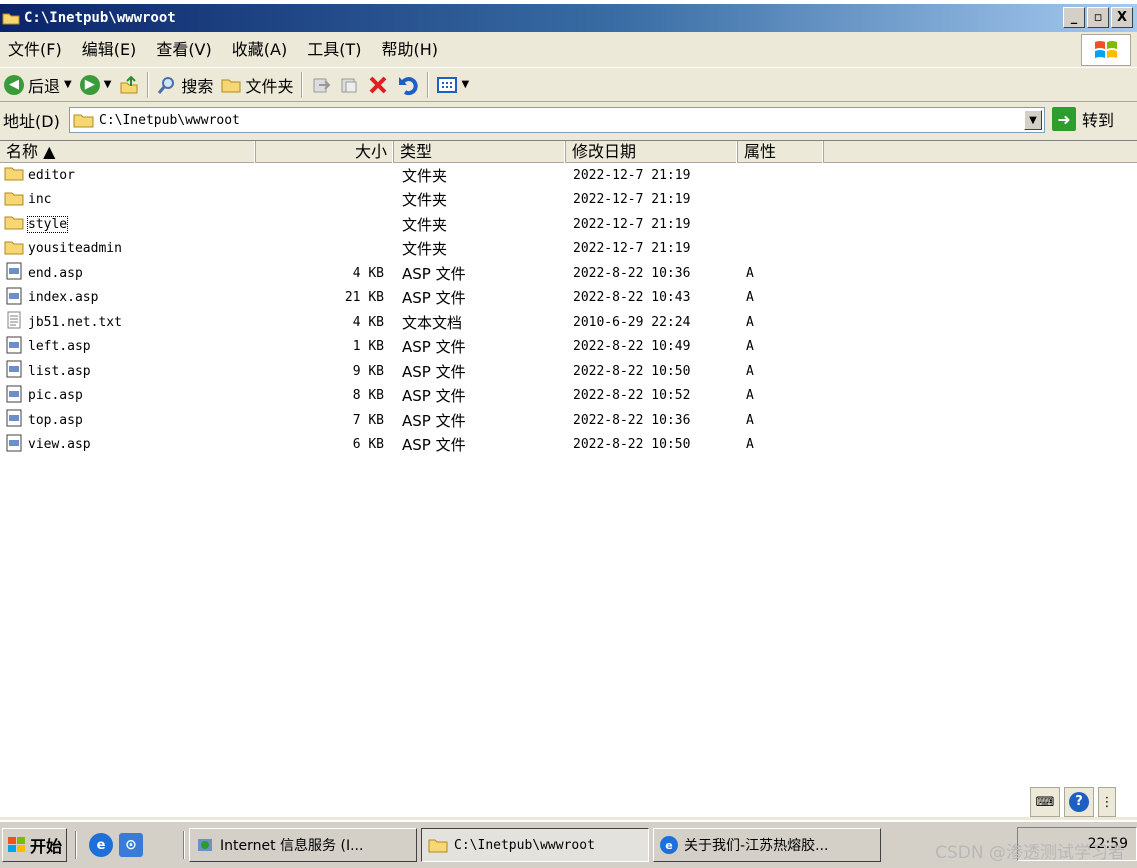 The image size is (1137, 868). What do you see at coordinates (1064, 119) in the screenshot?
I see `go-arrow-icon: ➜` at bounding box center [1064, 119].